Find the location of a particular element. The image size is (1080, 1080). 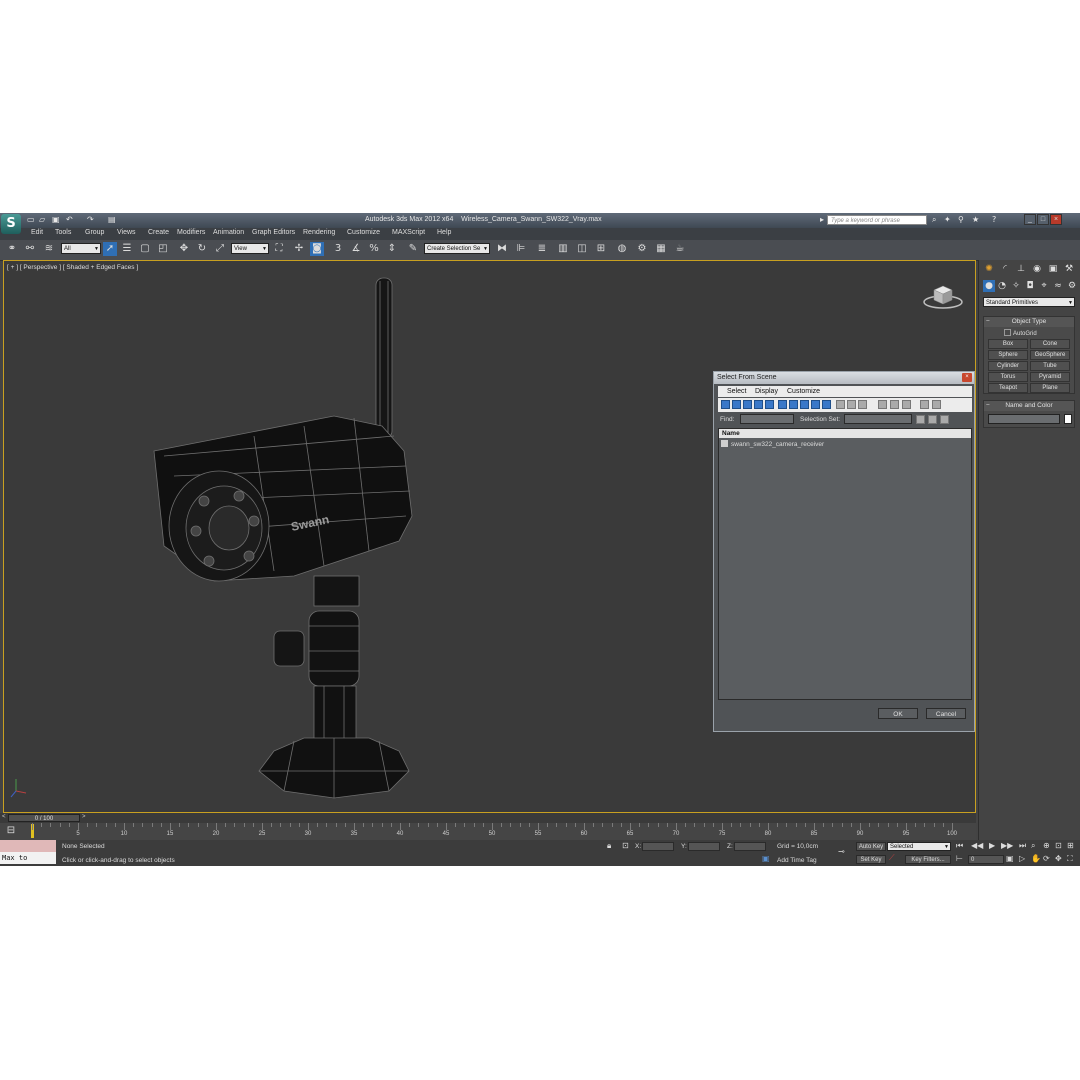

new-file-icon: ▭ is located at coordinates (31, 220).